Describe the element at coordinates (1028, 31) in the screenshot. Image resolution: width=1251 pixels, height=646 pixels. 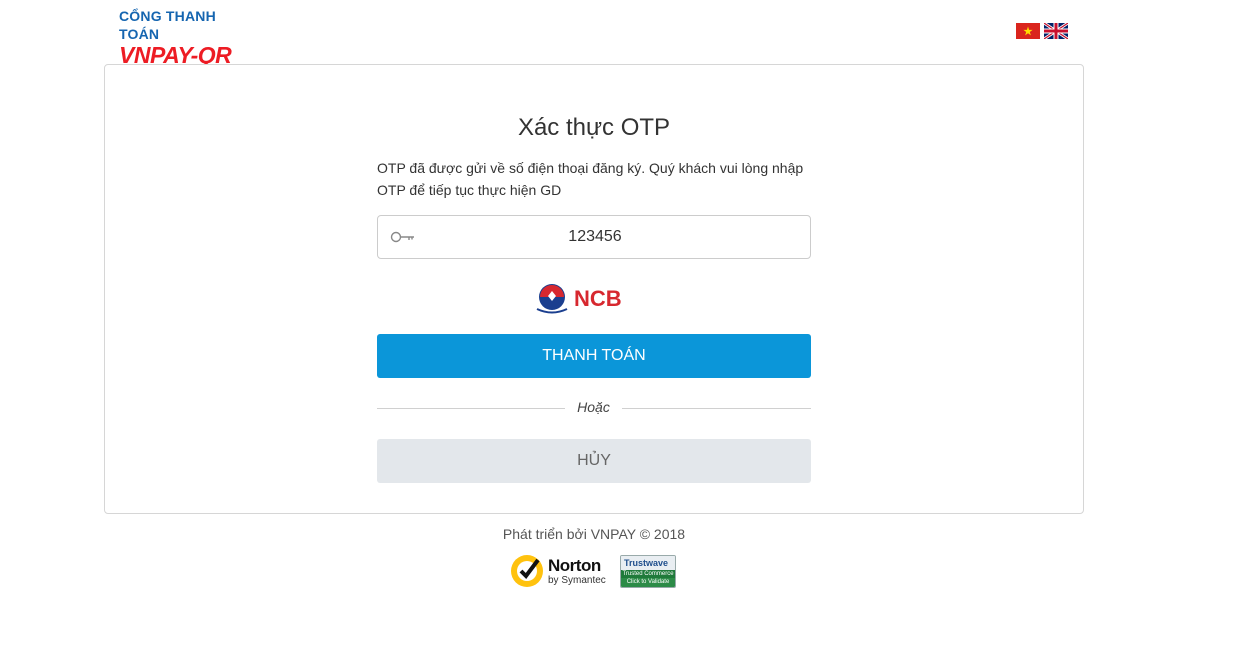
I see `vietnam-flag-icon` at that location.